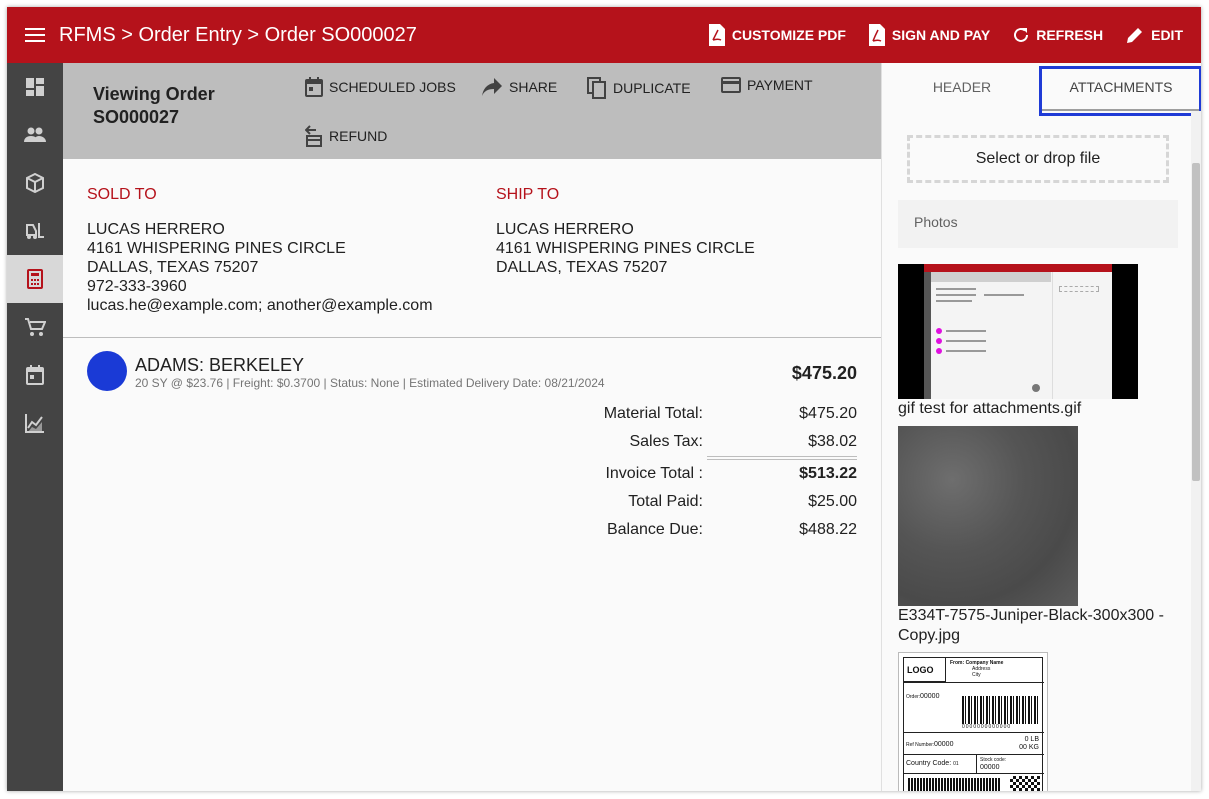  I want to click on page-title: Viewing Order SO000027, so click(154, 105).